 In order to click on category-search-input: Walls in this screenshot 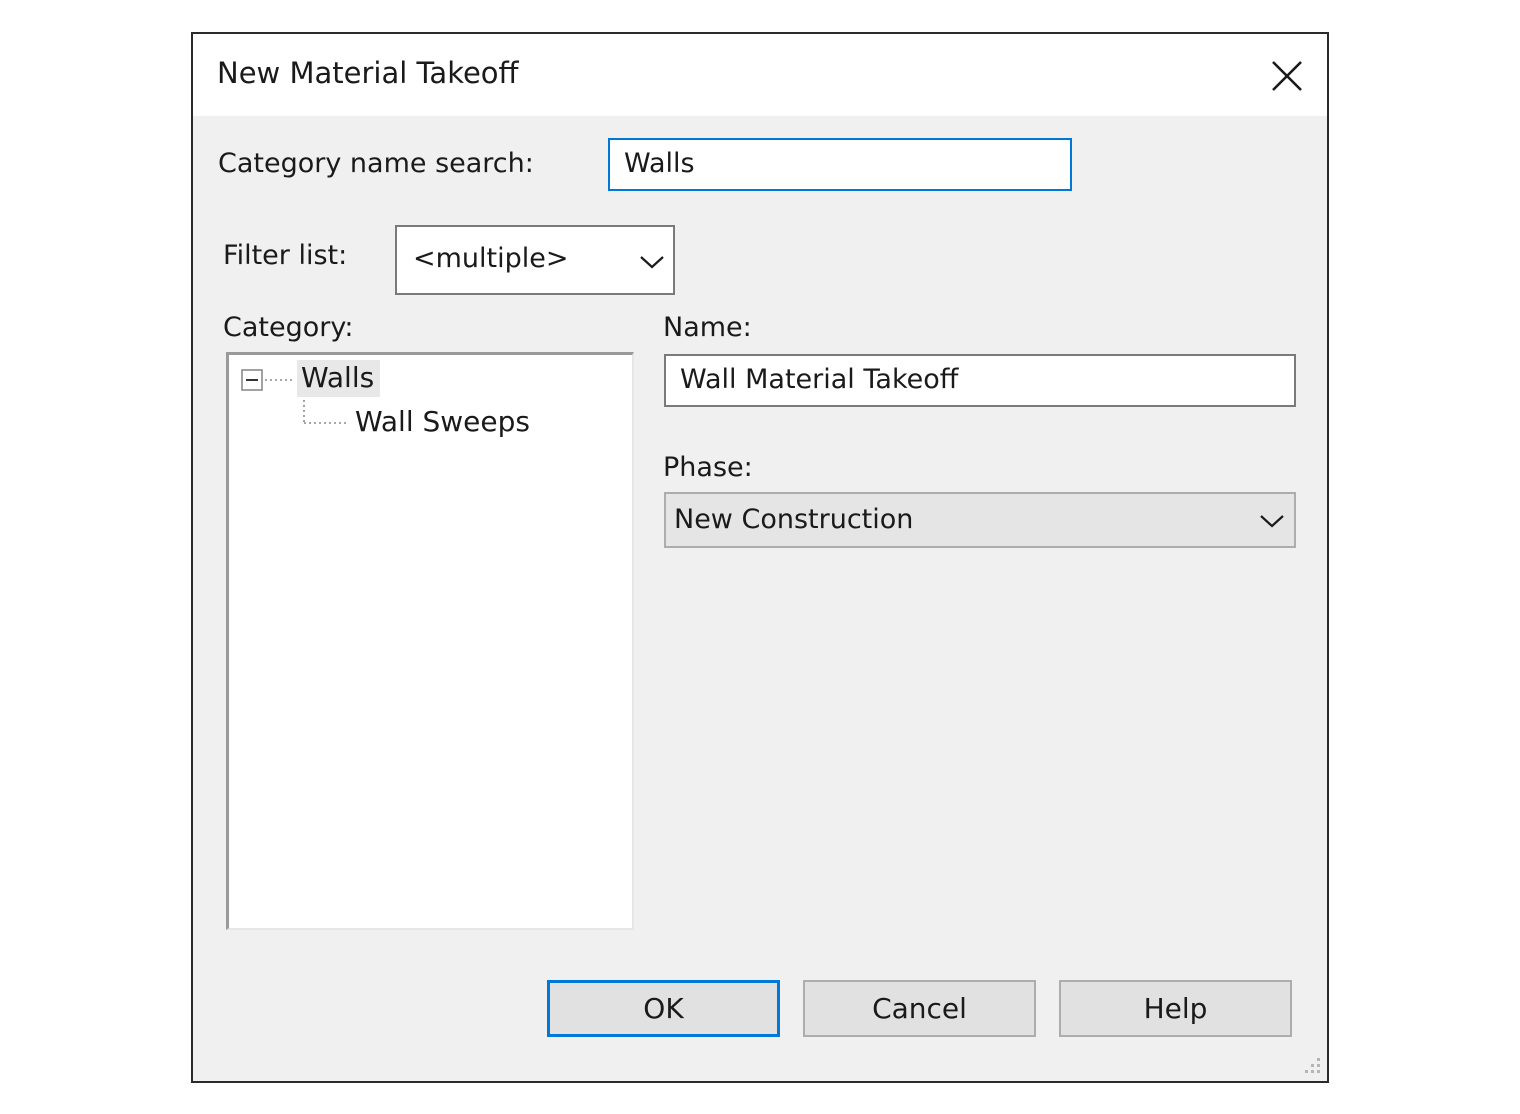, I will do `click(840, 164)`.